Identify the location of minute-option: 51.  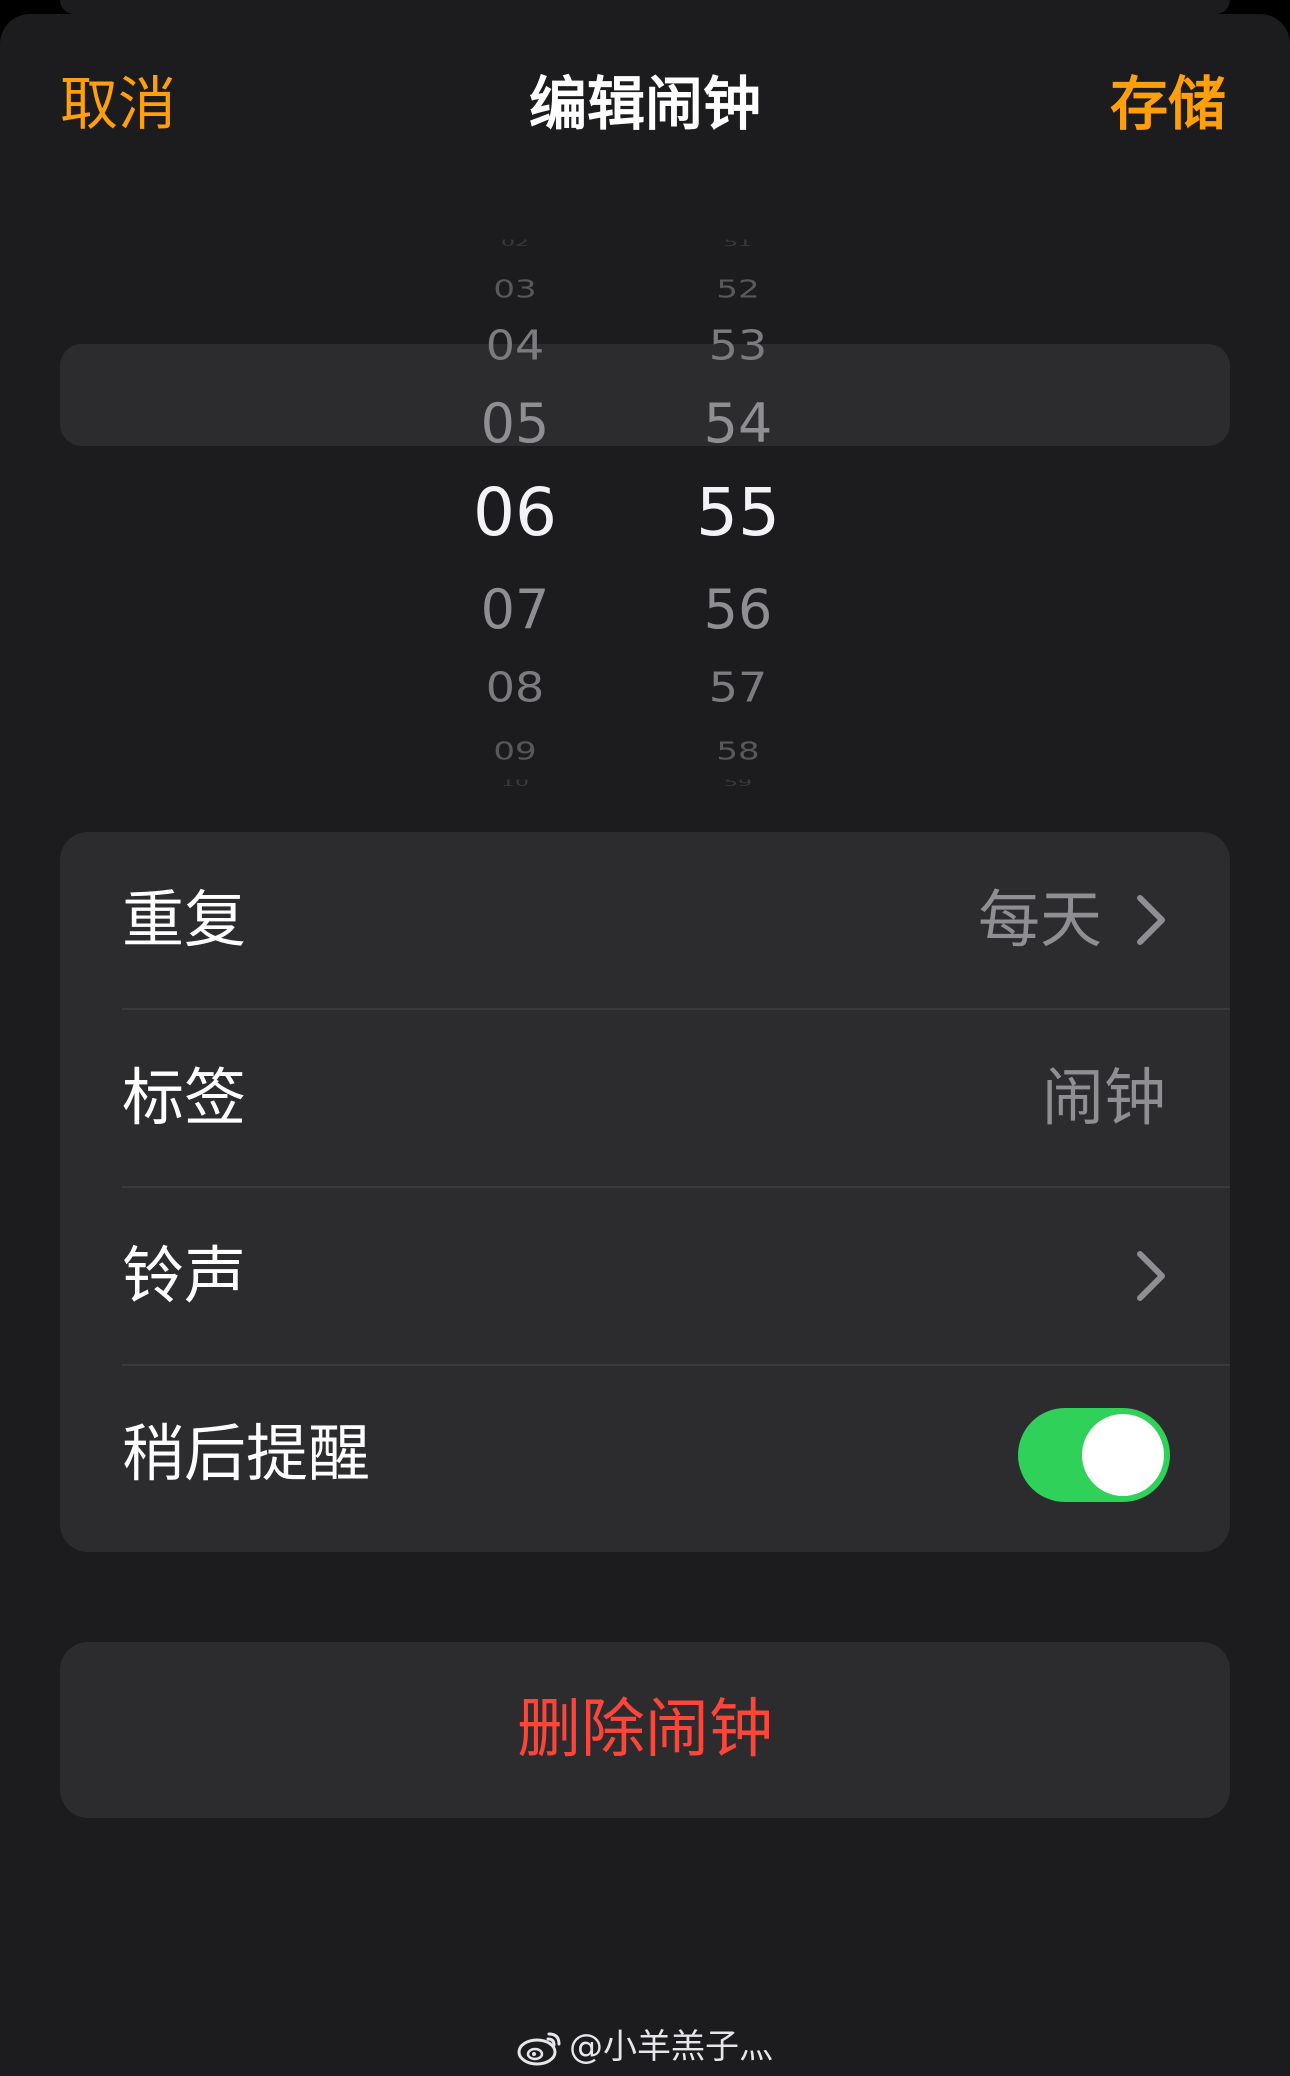
(738, 243).